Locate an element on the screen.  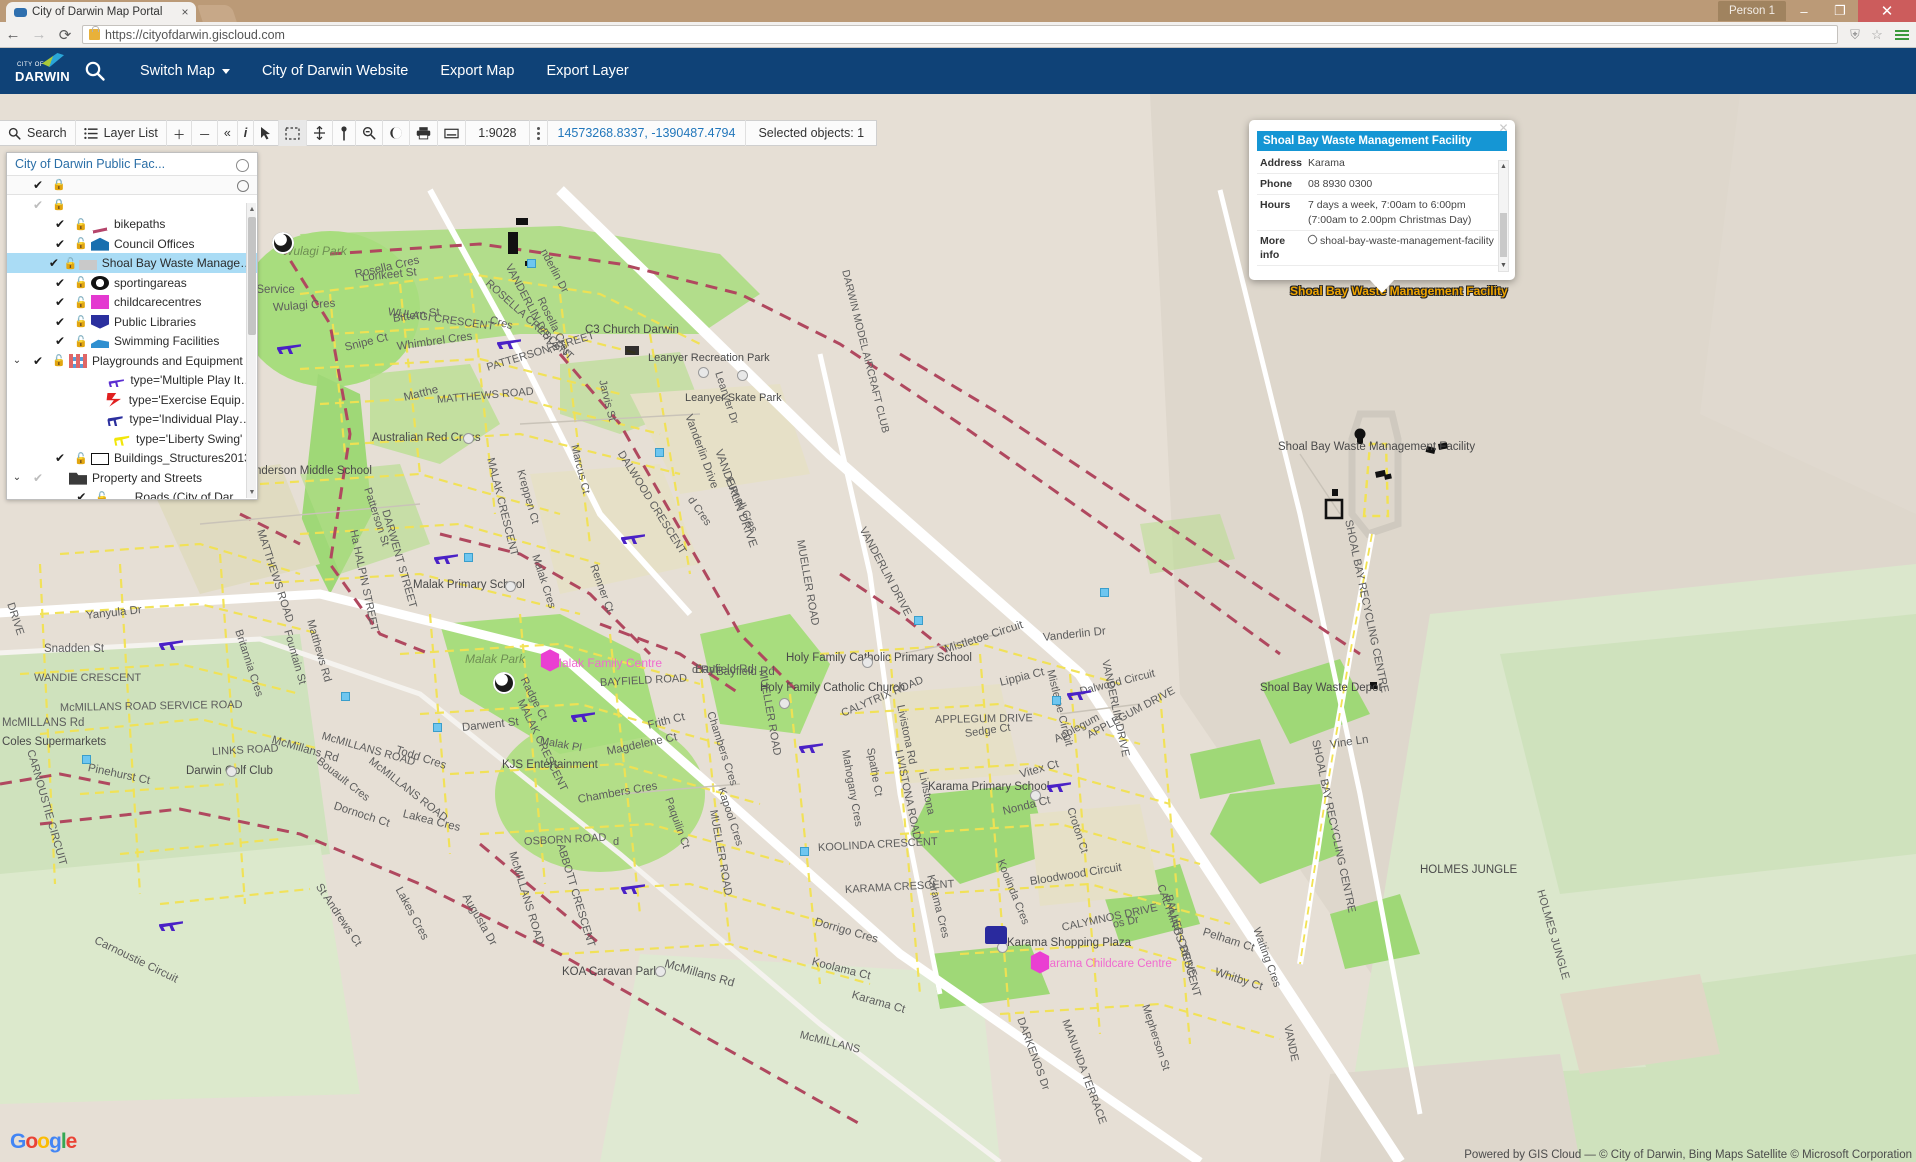
toolbar-basemap-button is located at coordinates (397, 133).